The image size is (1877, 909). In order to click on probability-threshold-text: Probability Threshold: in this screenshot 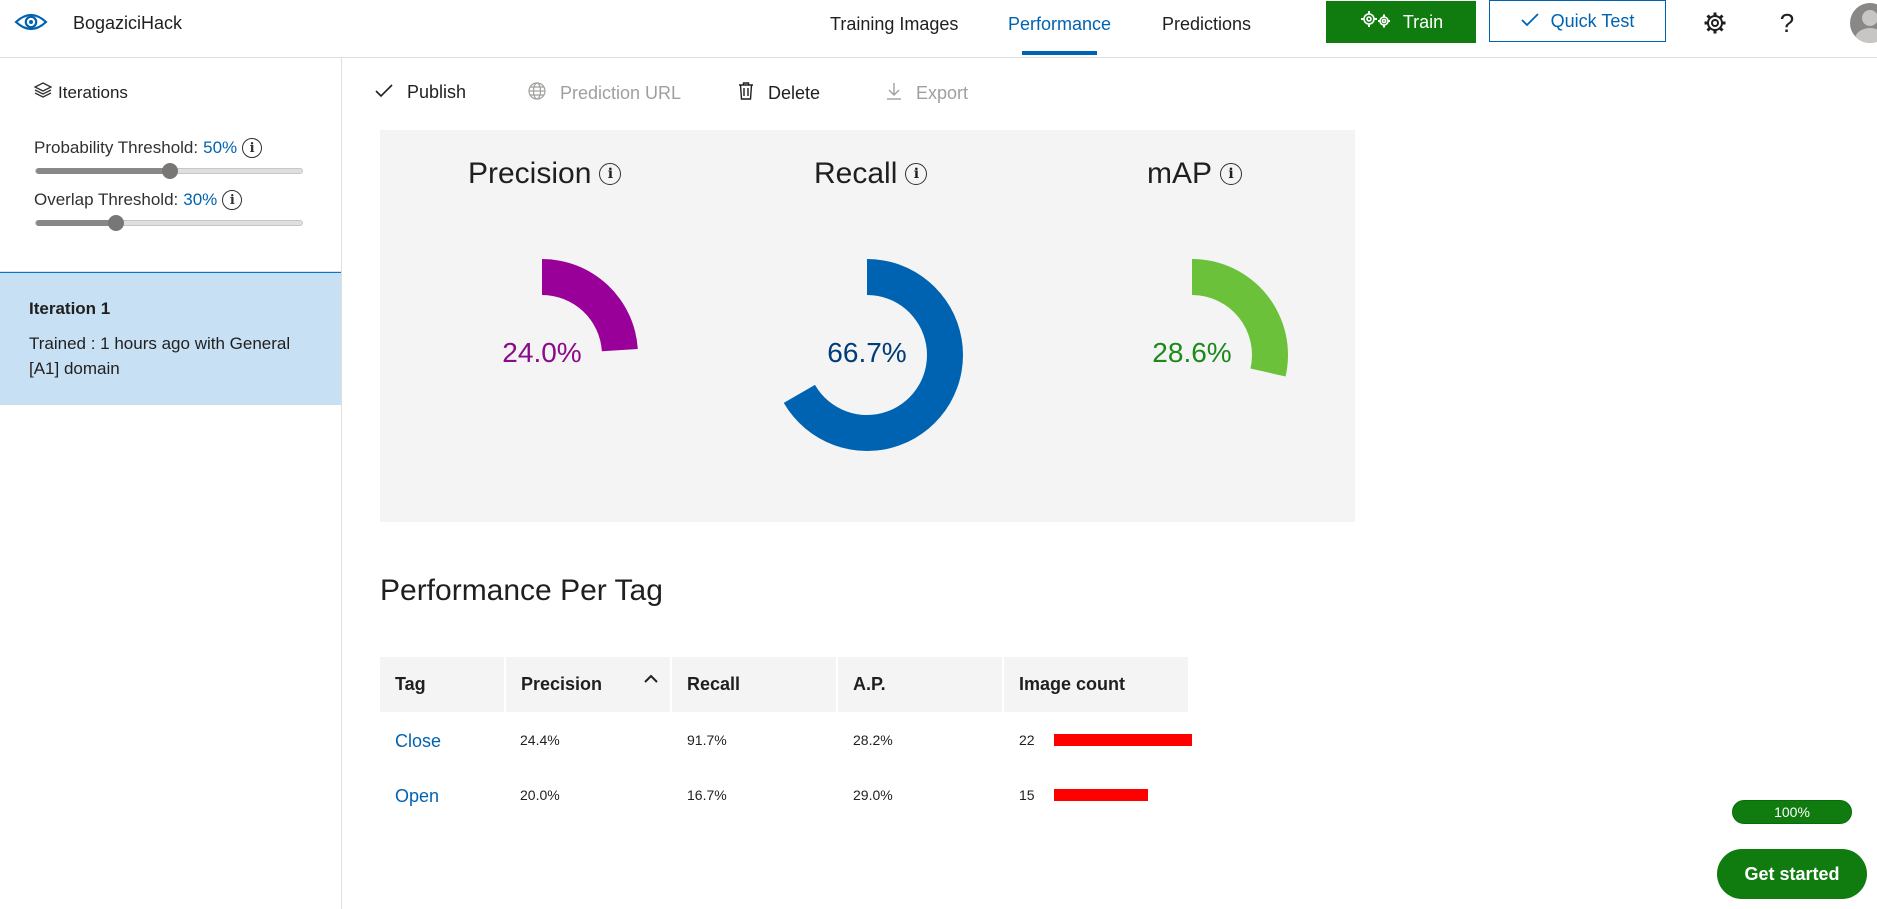, I will do `click(116, 147)`.